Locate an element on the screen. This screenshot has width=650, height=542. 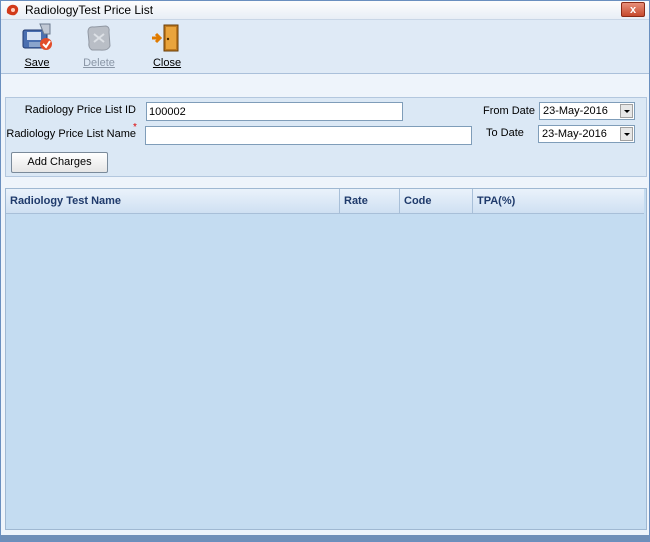
from-date-picker: 23-May-2016 is located at coordinates (587, 111).